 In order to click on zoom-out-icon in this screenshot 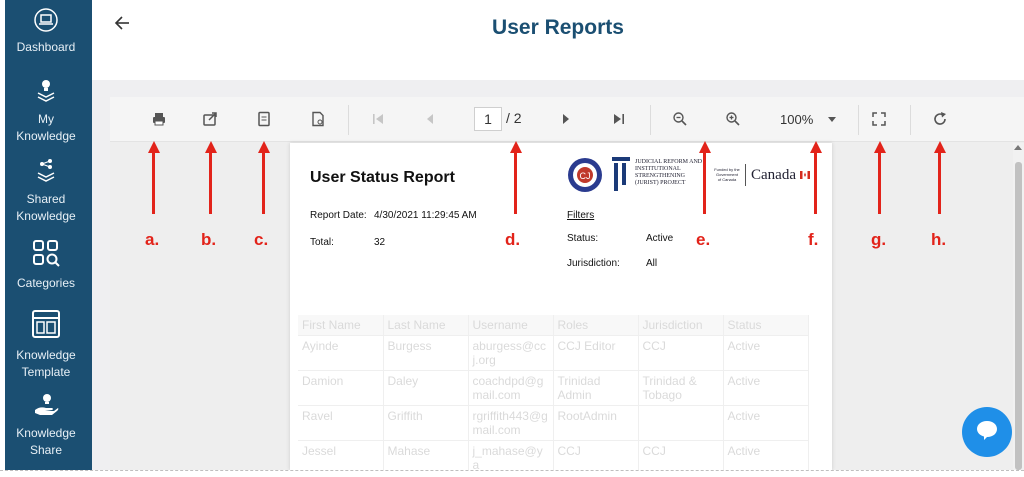, I will do `click(680, 119)`.